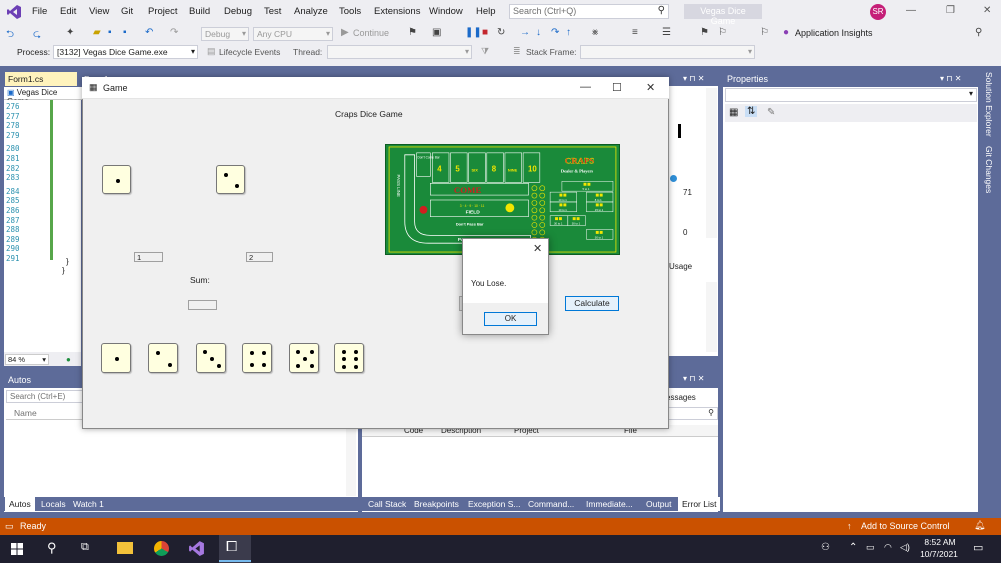 This screenshot has width=1001, height=563. I want to click on hot-reload-icon: ⚑, so click(412, 32).